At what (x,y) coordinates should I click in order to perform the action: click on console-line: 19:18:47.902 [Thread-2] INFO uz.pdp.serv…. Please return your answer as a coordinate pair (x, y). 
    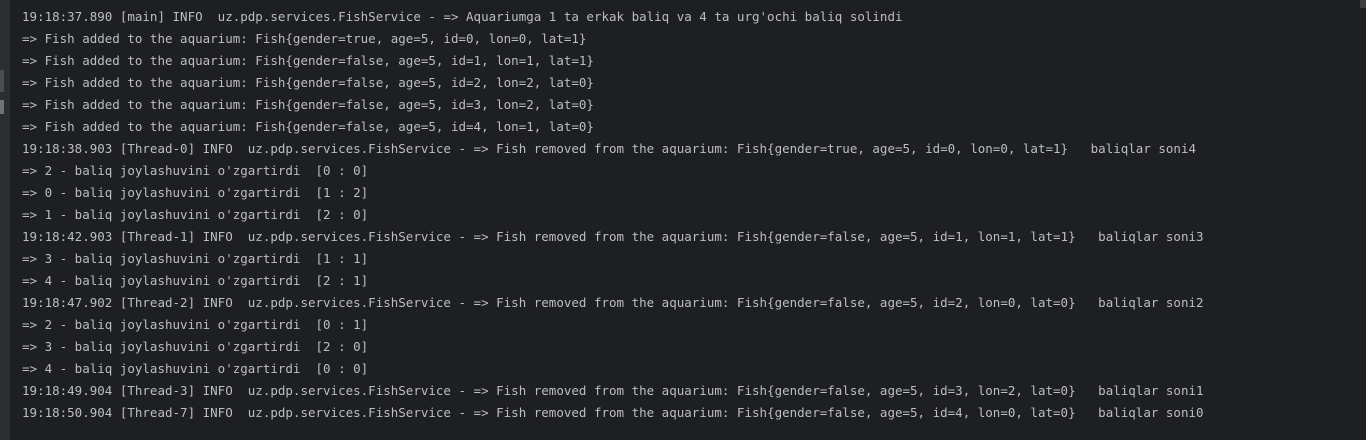
    Looking at the image, I should click on (613, 302).